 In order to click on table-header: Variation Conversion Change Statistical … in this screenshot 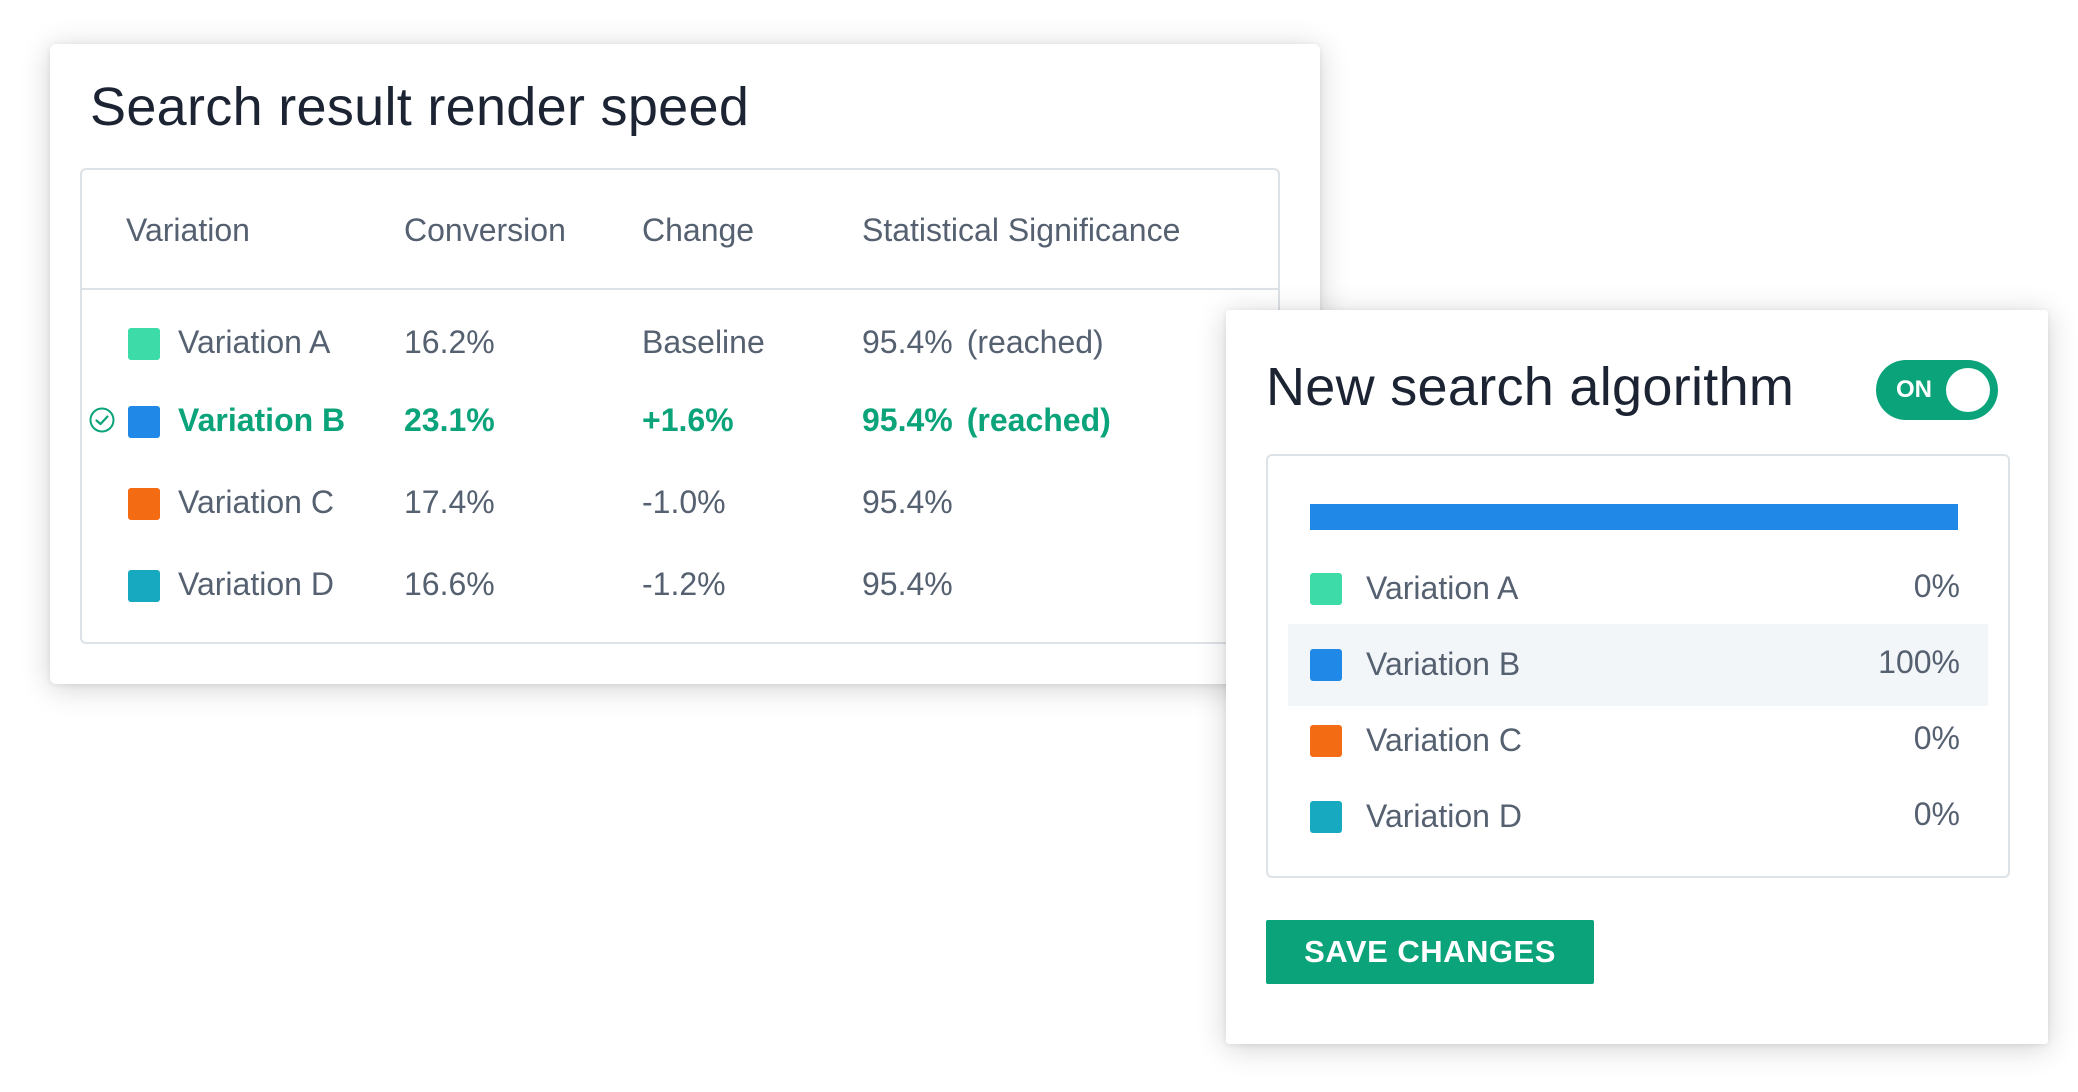, I will do `click(680, 230)`.